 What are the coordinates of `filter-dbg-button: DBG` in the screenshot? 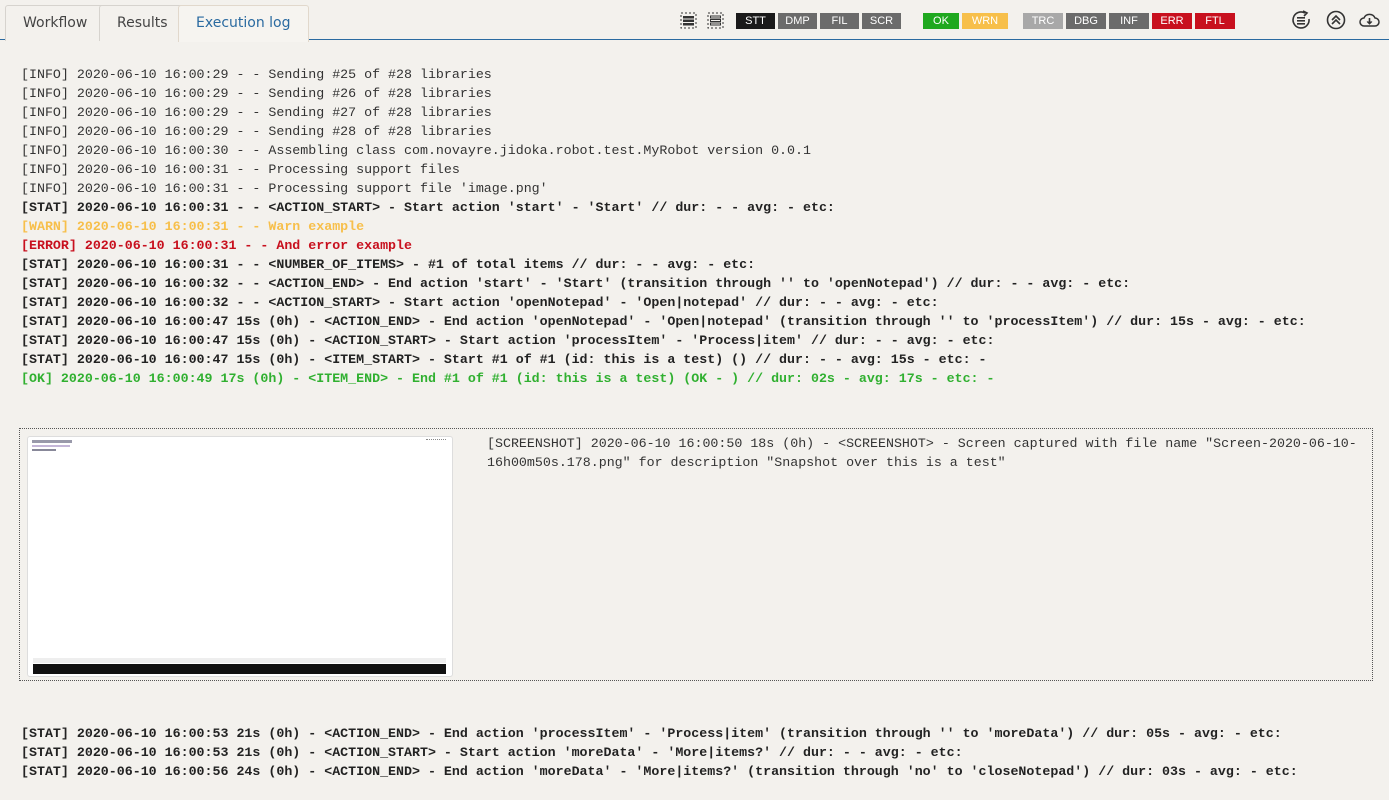 It's located at (1086, 21).